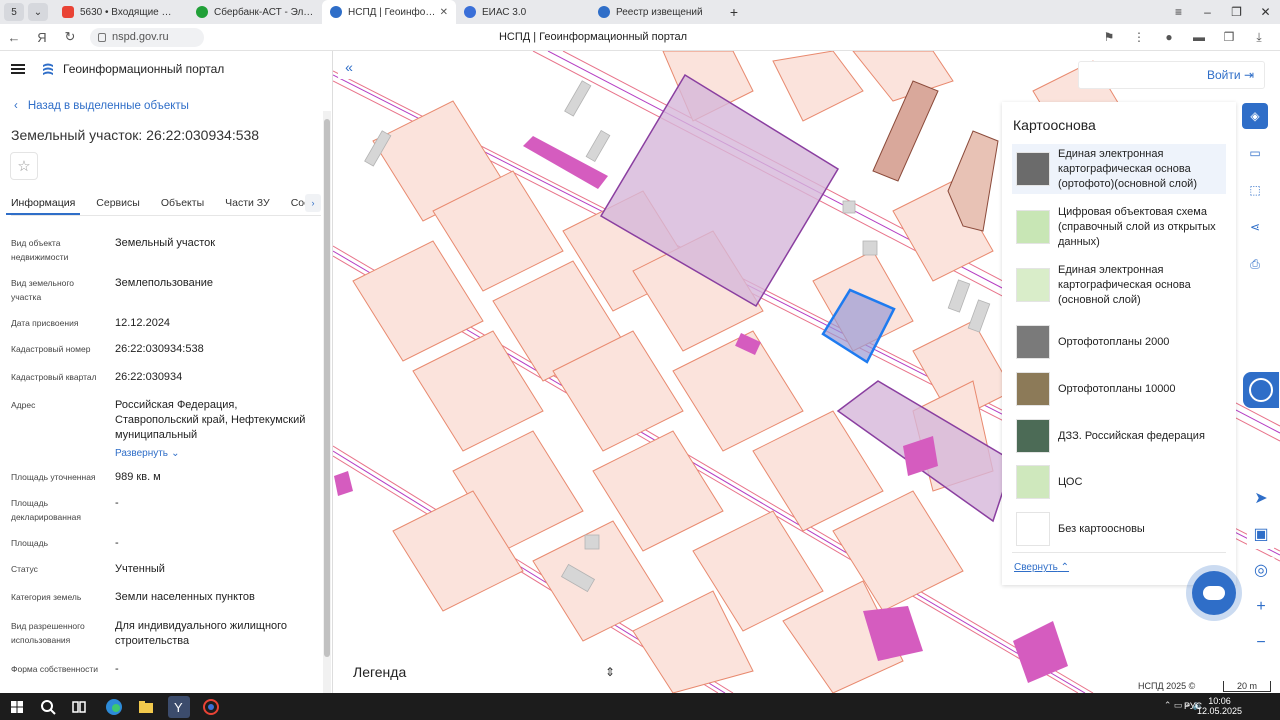 The height and width of the screenshot is (720, 1280). What do you see at coordinates (1261, 571) in the screenshot?
I see `locate-icon: ◎` at bounding box center [1261, 571].